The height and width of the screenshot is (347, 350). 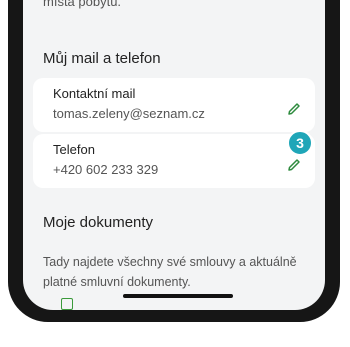 What do you see at coordinates (129, 113) in the screenshot?
I see `email-value: tomas.zeleny@seznam.cz` at bounding box center [129, 113].